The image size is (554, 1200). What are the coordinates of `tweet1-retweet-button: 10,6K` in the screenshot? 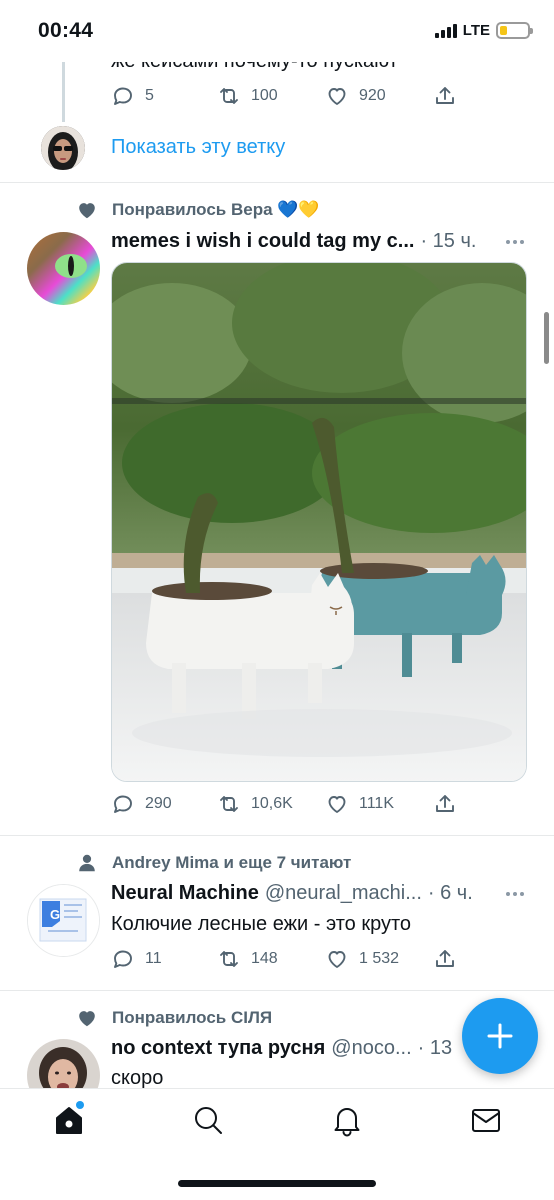 It's located at (271, 804).